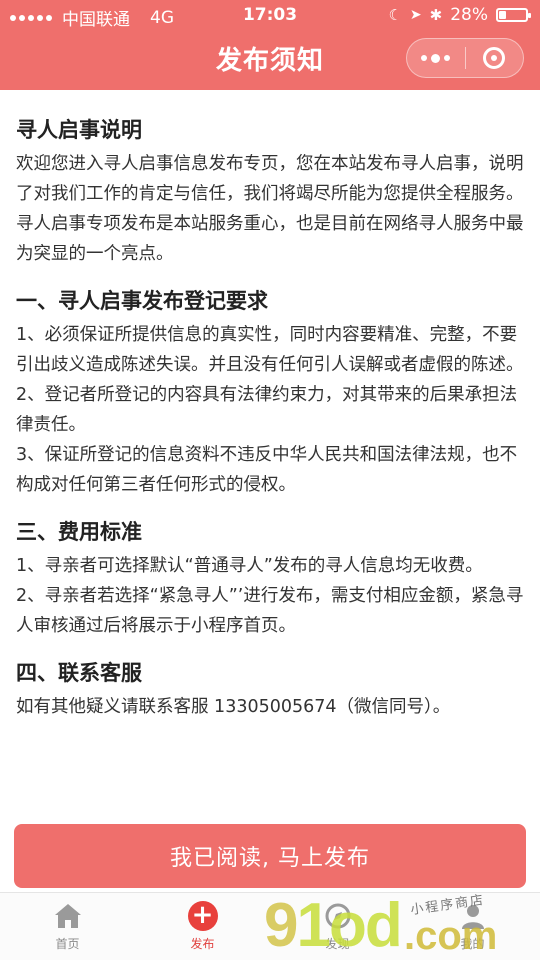  I want to click on section-heading: 一、寻人启事发布登记要求, so click(142, 301).